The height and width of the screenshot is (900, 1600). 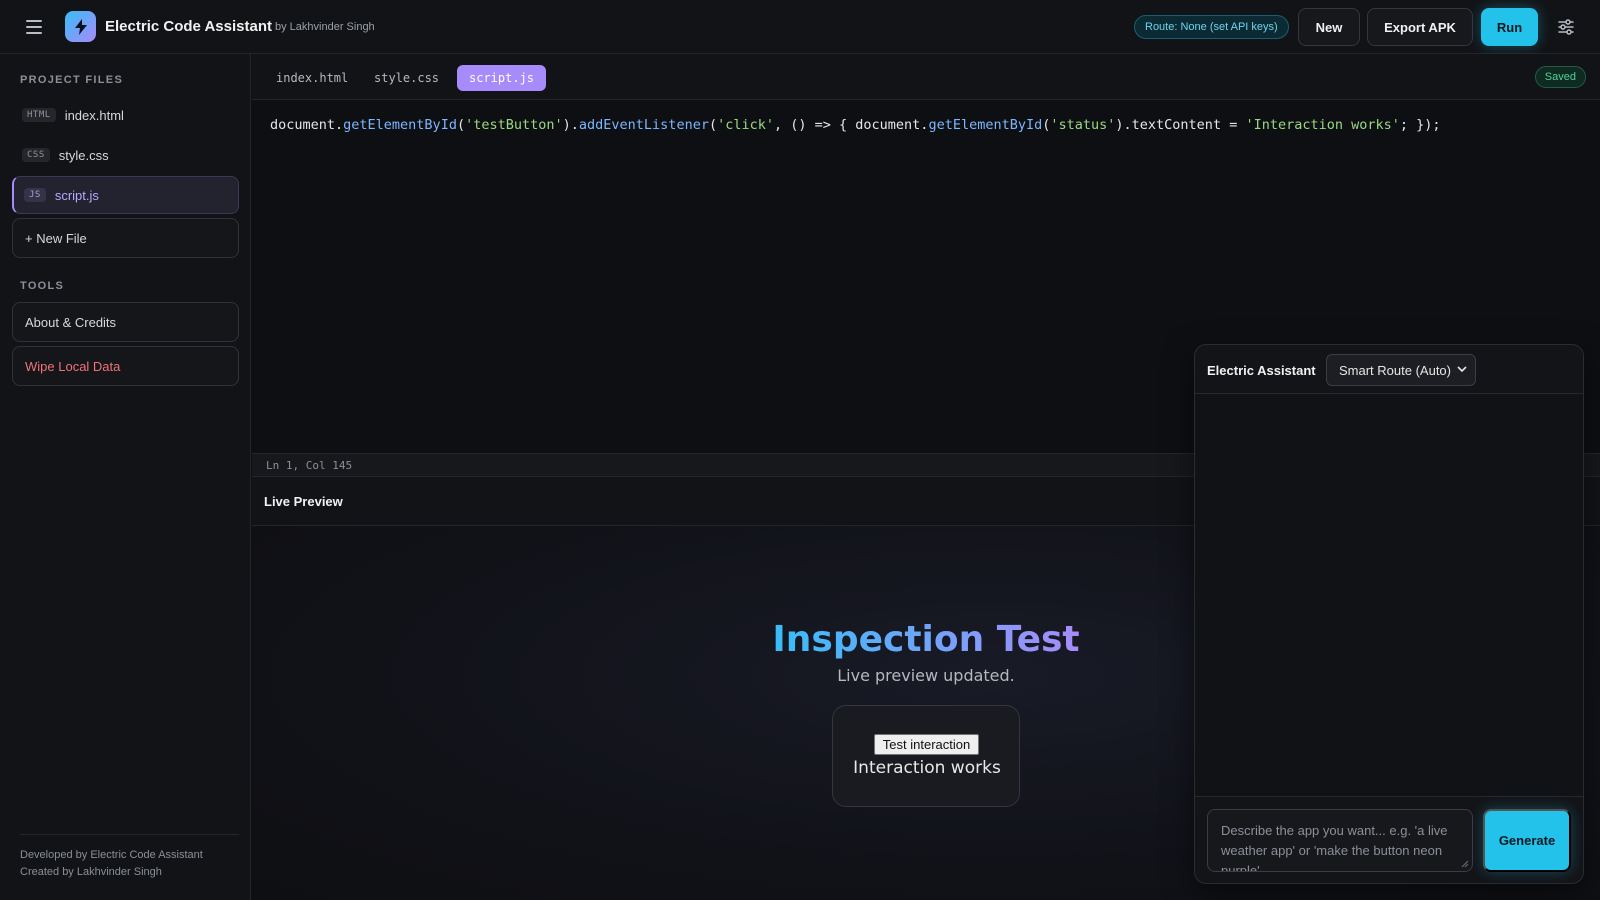 What do you see at coordinates (926, 744) in the screenshot?
I see `test-interaction-button: Test interaction` at bounding box center [926, 744].